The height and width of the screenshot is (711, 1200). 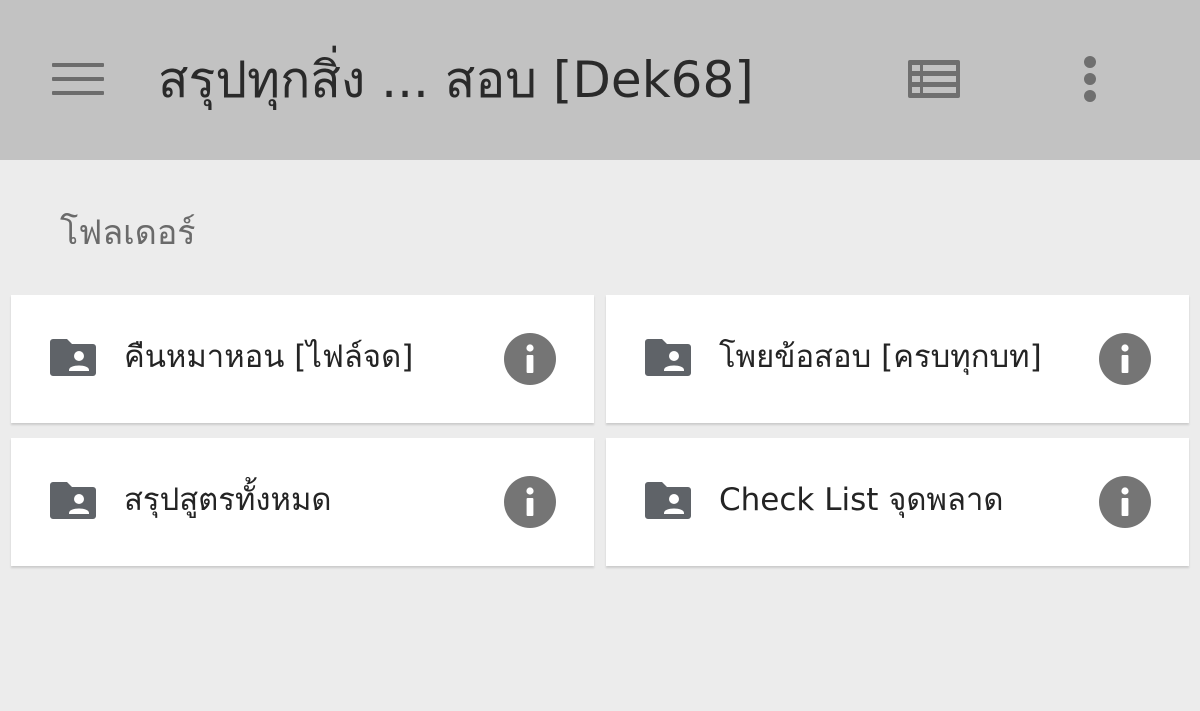 What do you see at coordinates (456, 80) in the screenshot?
I see `page-title: สรุปทุกสิ่ง ... สอบ [Dek68]` at bounding box center [456, 80].